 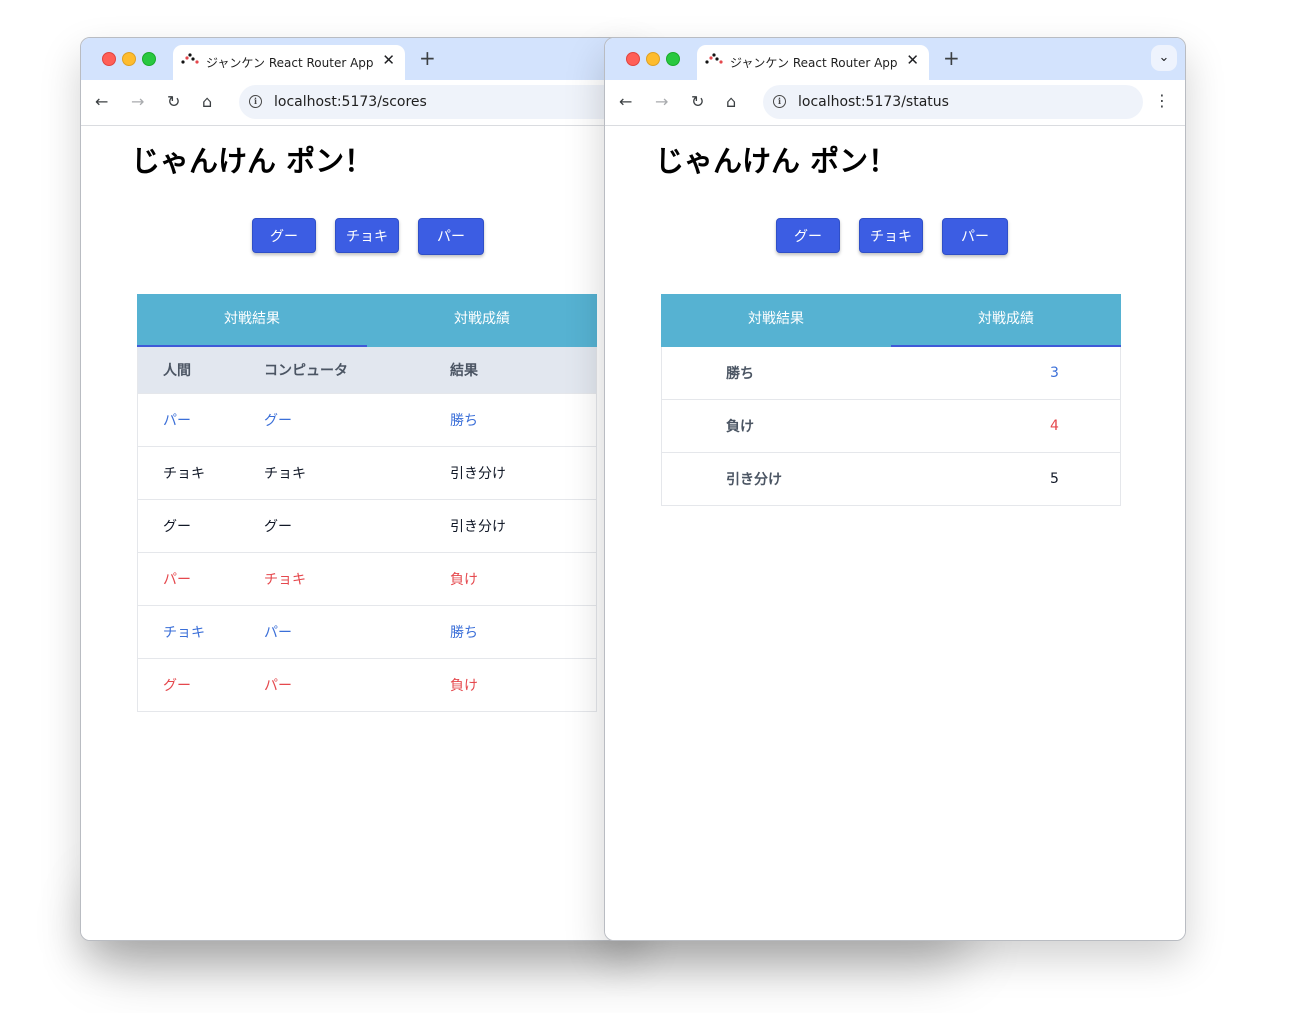 I want to click on stats-row: 勝ち 3, so click(x=891, y=373).